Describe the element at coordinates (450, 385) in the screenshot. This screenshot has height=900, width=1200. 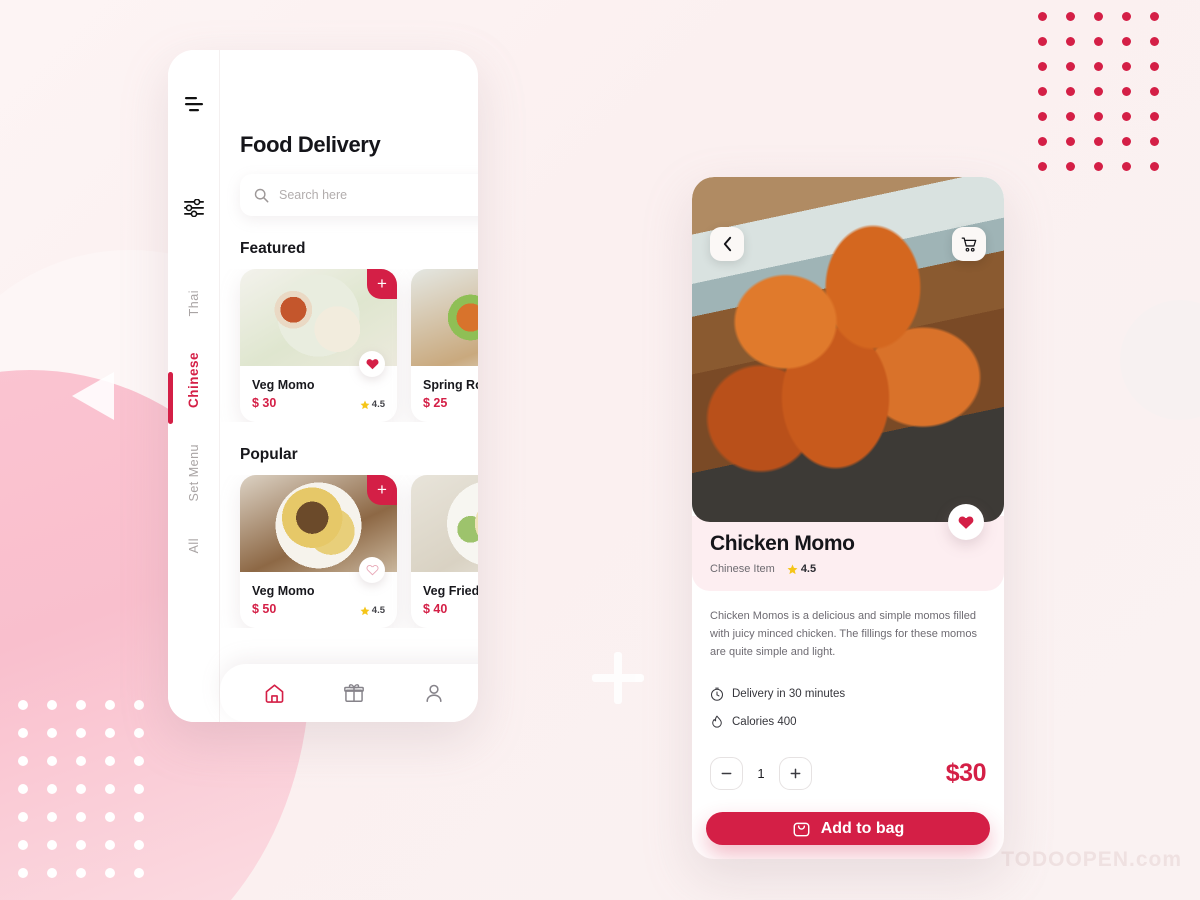
I see `food-name: Spring Roll` at that location.